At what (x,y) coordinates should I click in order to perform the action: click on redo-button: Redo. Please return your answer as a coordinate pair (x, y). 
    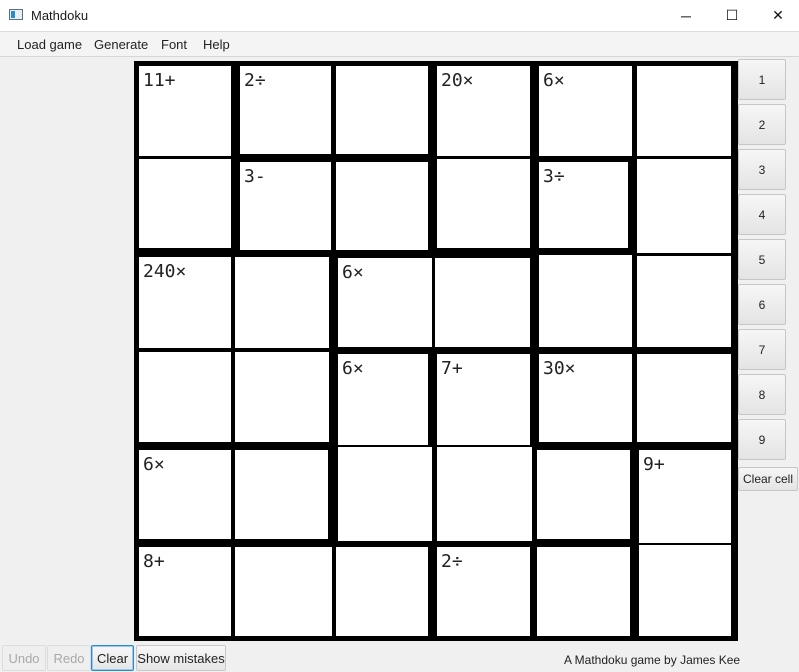
    Looking at the image, I should click on (69, 658).